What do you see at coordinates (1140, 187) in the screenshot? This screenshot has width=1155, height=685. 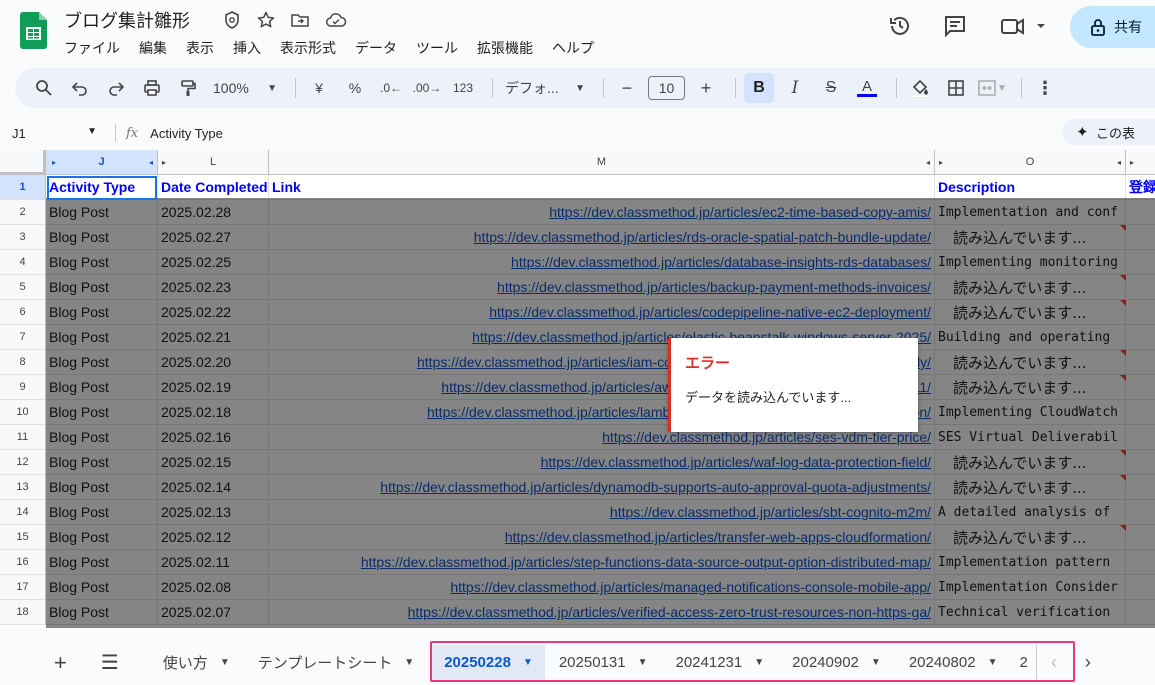 I see `header-cell-p: 登録` at bounding box center [1140, 187].